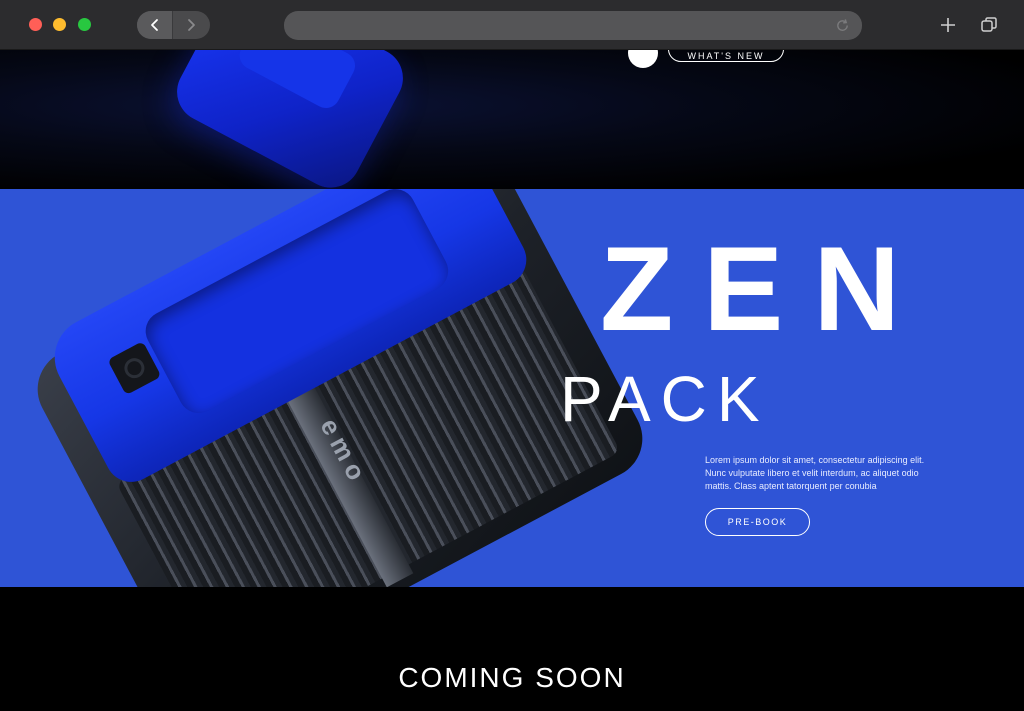 The height and width of the screenshot is (711, 1024). Describe the element at coordinates (290, 119) in the screenshot. I see `product-image-top` at that location.